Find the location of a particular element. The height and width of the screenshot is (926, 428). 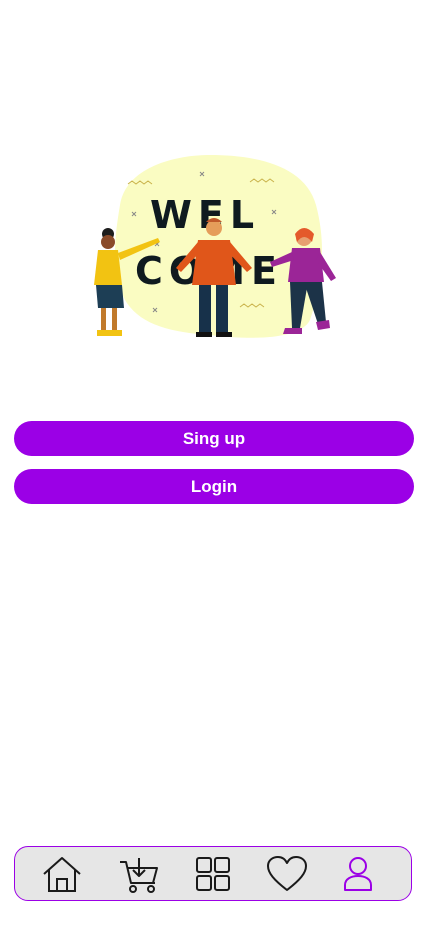

cart-download-icon is located at coordinates (139, 875).